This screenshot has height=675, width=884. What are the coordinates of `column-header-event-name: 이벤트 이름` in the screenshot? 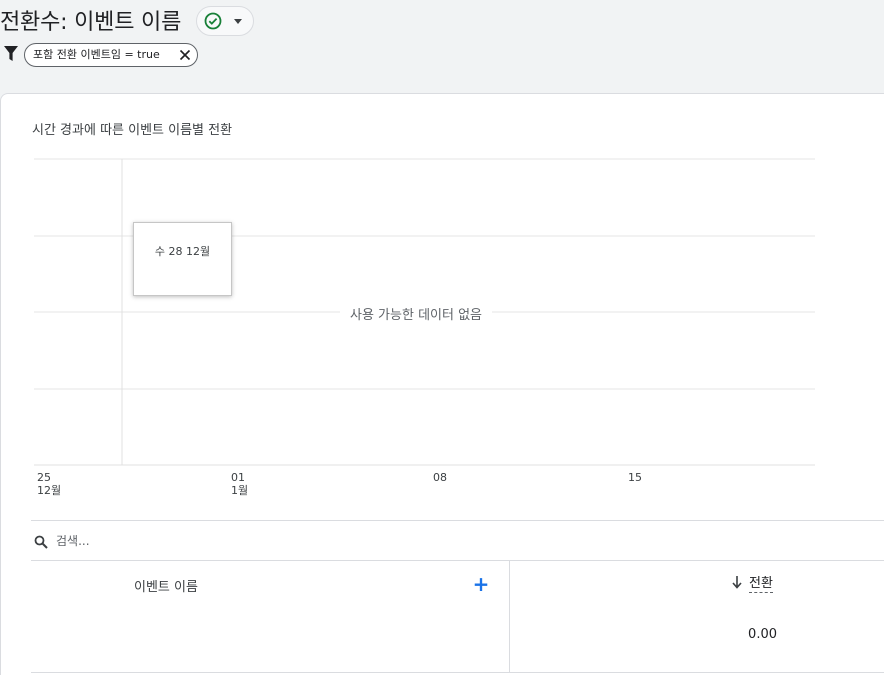 It's located at (166, 585).